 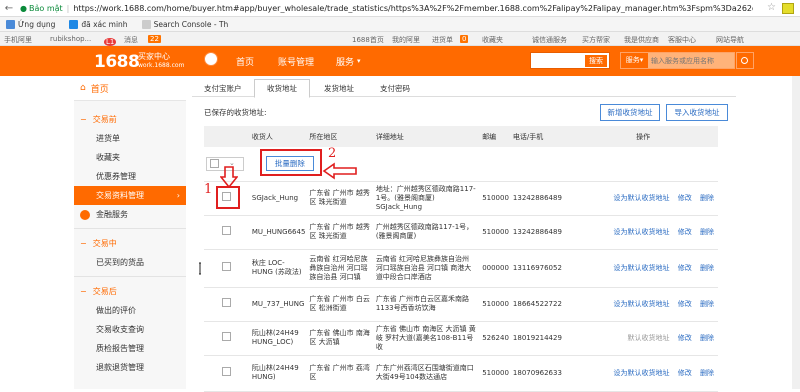 I want to click on select-all-checkbox, so click(x=214, y=163).